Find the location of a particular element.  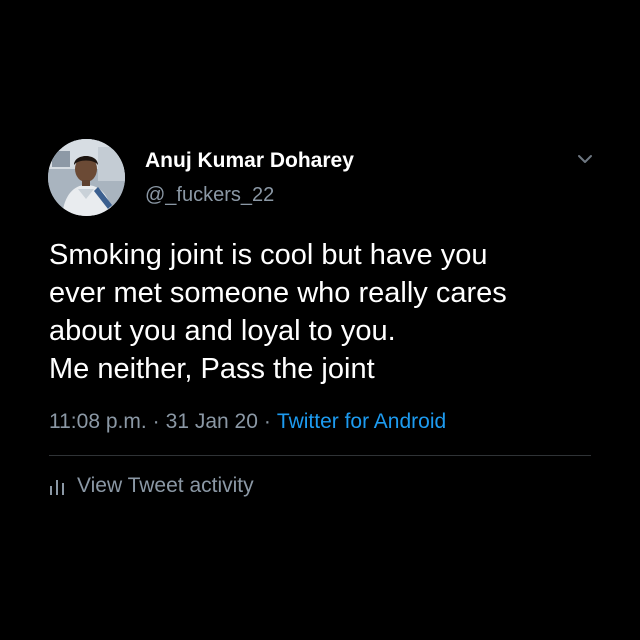

tweet-time: 11:08 p.m. is located at coordinates (98, 421).